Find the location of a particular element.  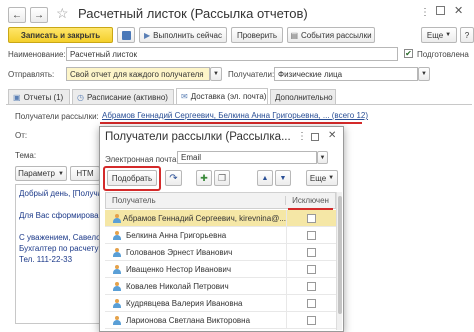

recipients-type-label: Получатели: is located at coordinates (251, 74).